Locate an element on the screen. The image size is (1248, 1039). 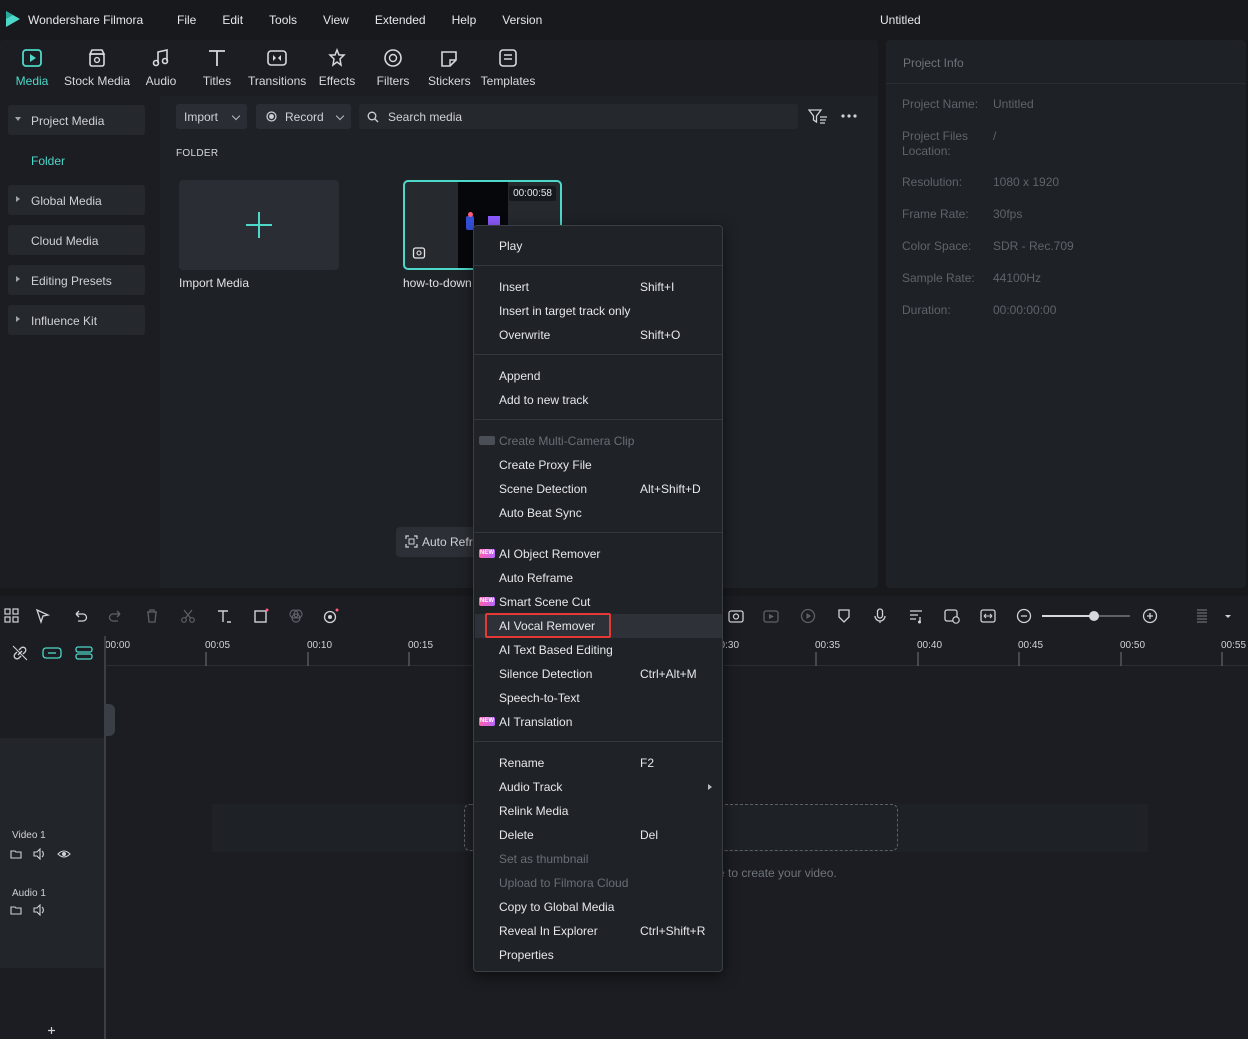
menu-item-auto-beat-sync: Auto Beat Sync is located at coordinates (598, 513).